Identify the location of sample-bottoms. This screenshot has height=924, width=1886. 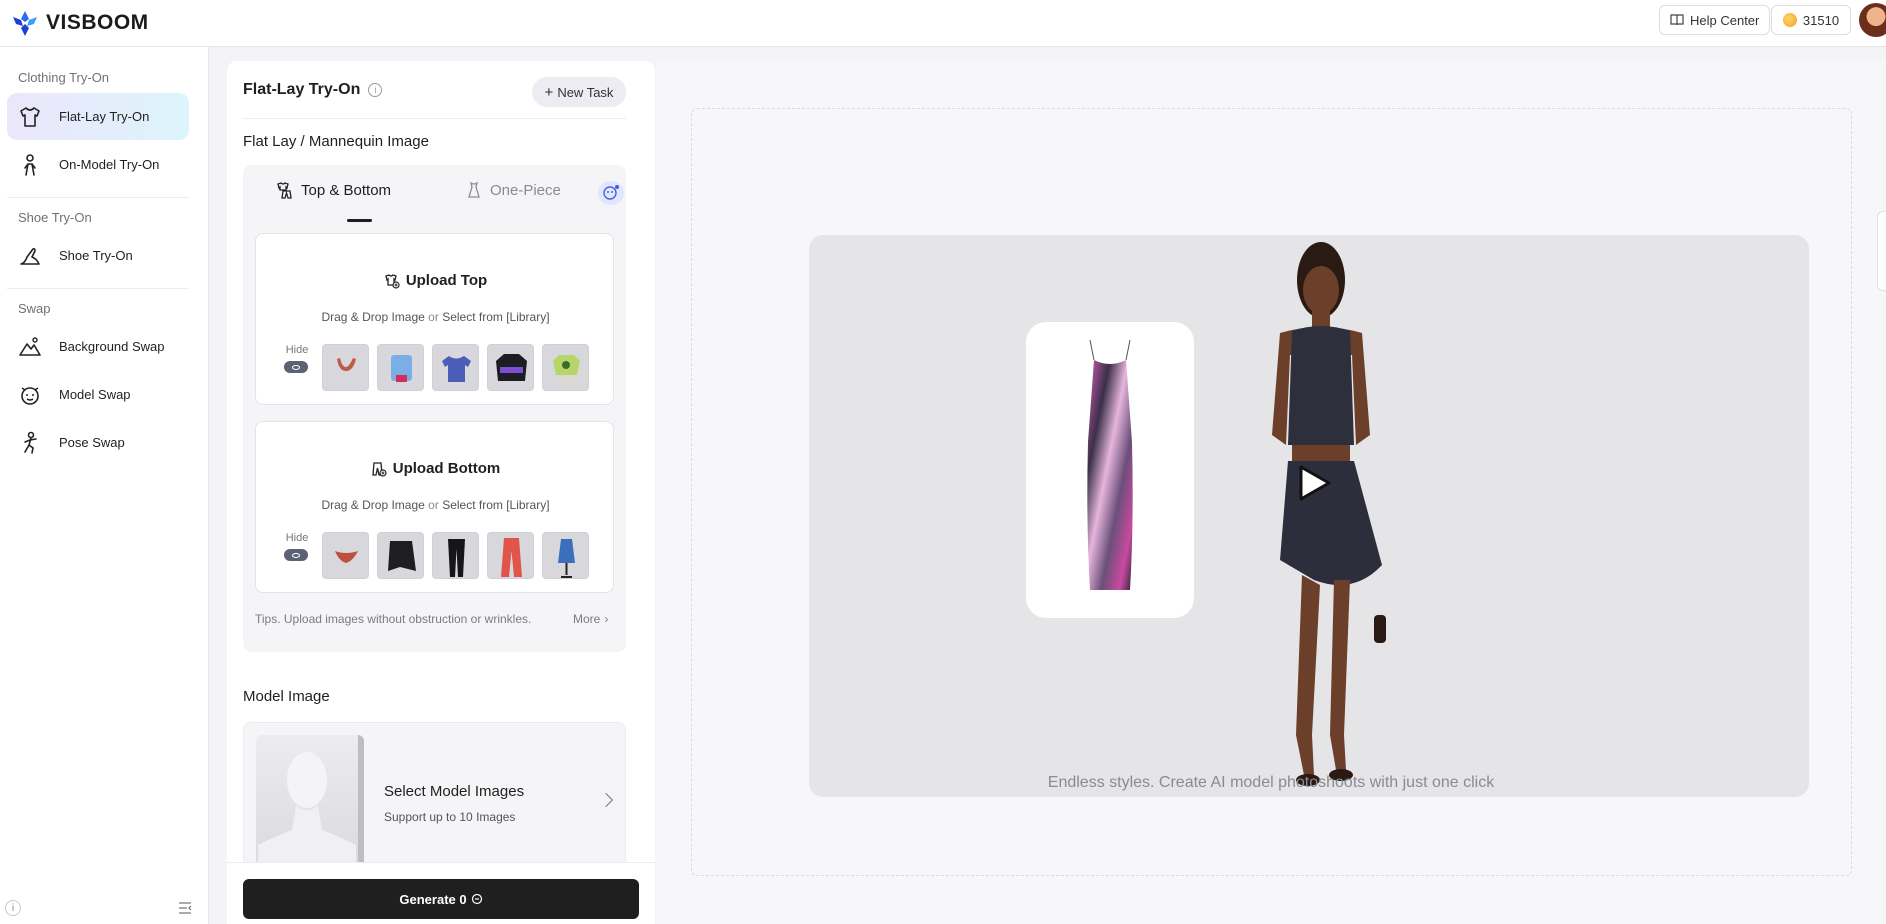
(455, 555).